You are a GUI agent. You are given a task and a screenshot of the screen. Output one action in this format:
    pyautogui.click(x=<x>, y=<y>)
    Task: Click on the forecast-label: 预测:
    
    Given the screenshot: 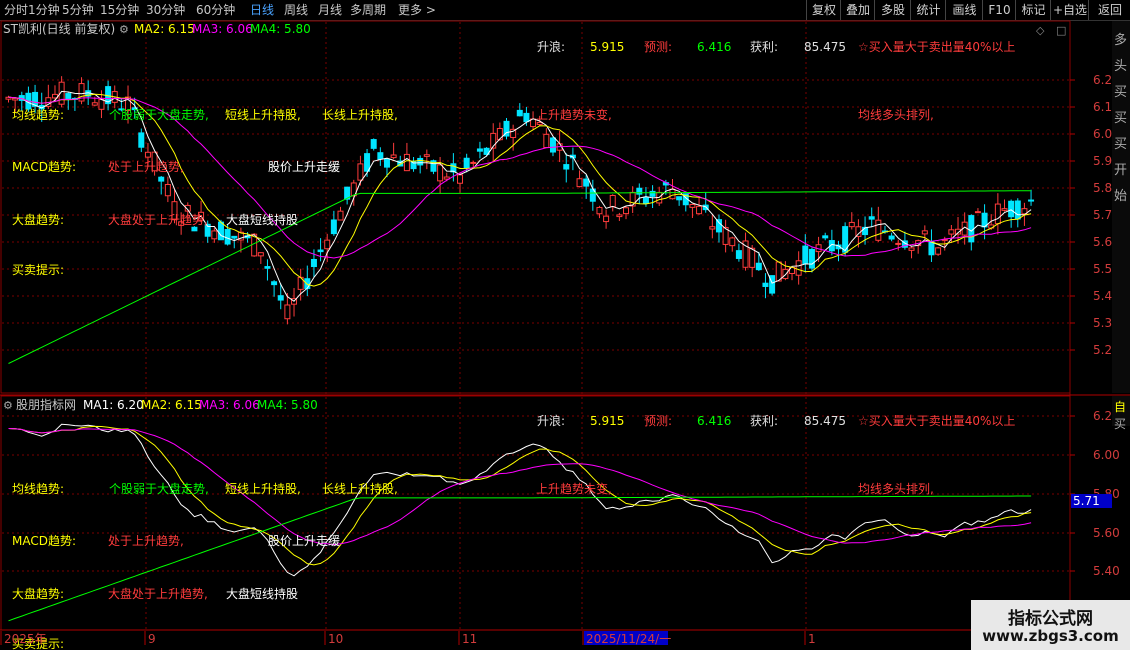 What is the action you would take?
    pyautogui.click(x=658, y=47)
    